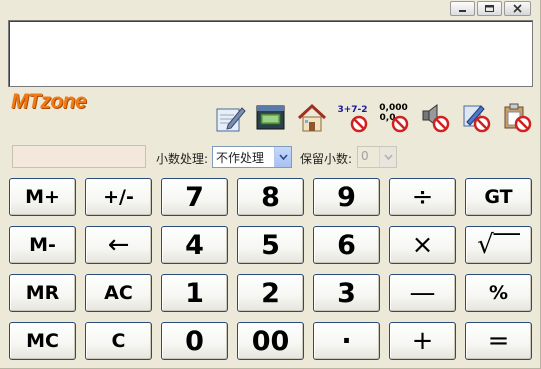 The height and width of the screenshot is (369, 541). I want to click on key-c: C, so click(118, 341).